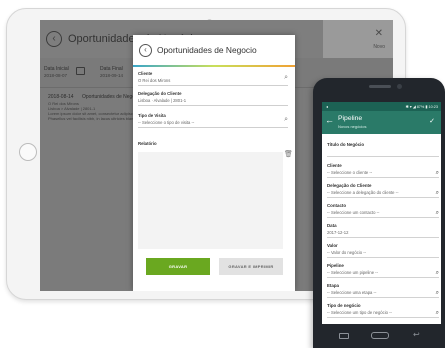 This screenshot has height=348, width=445. Describe the element at coordinates (251, 266) in the screenshot. I see `save-and-print-button: GRAVAR E IMPRIMIR` at that location.